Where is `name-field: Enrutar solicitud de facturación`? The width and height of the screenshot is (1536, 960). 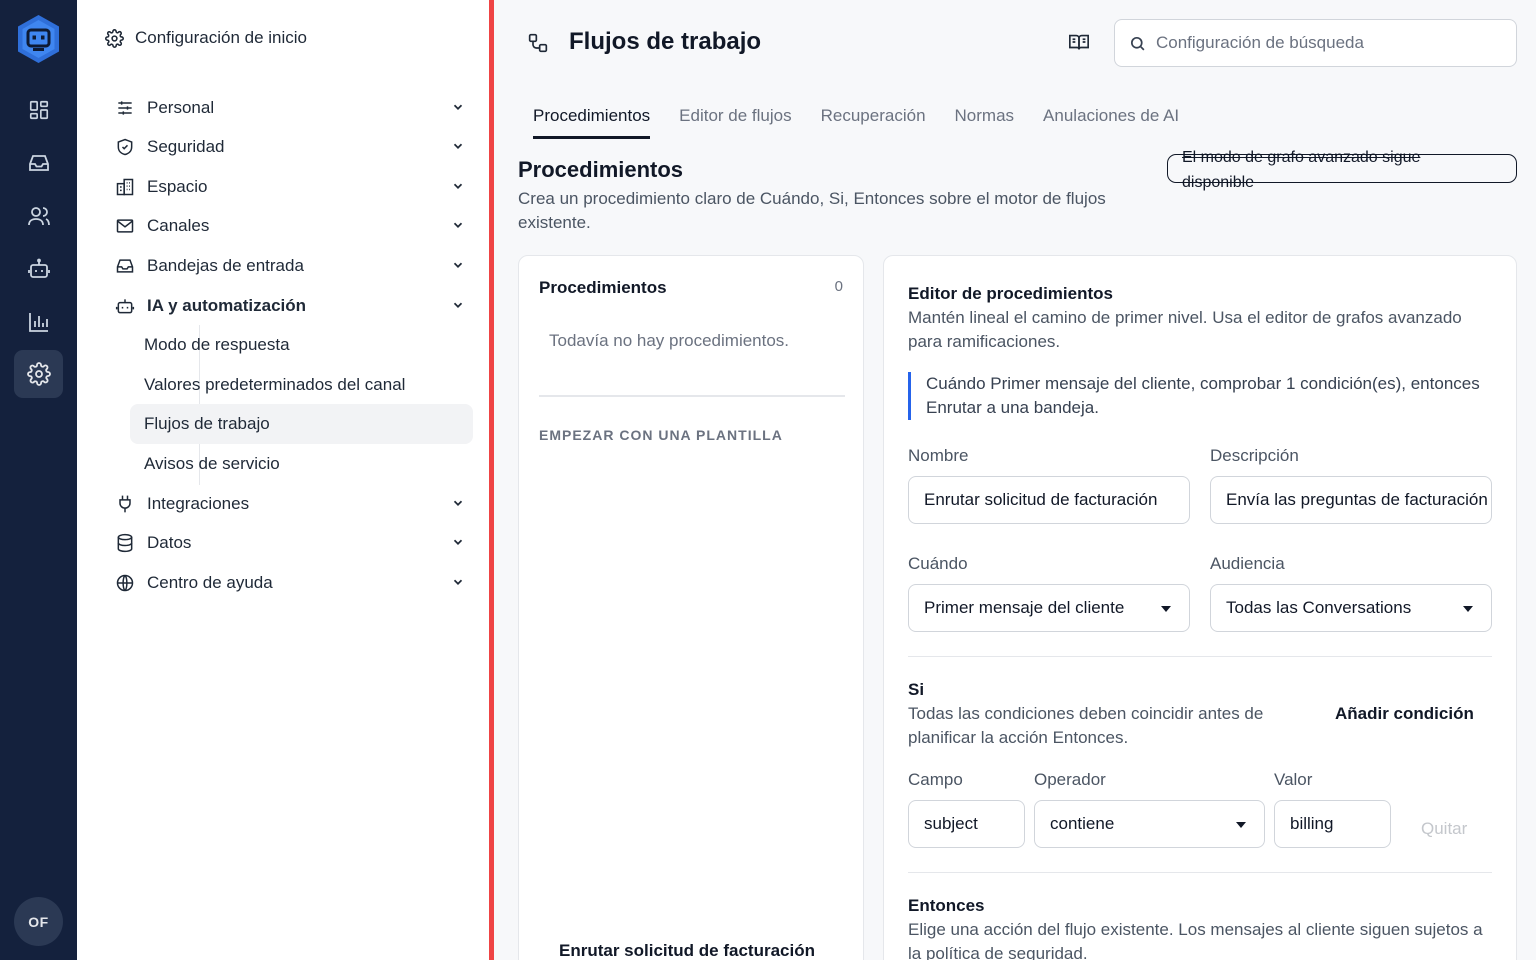 name-field: Enrutar solicitud de facturación is located at coordinates (1049, 500).